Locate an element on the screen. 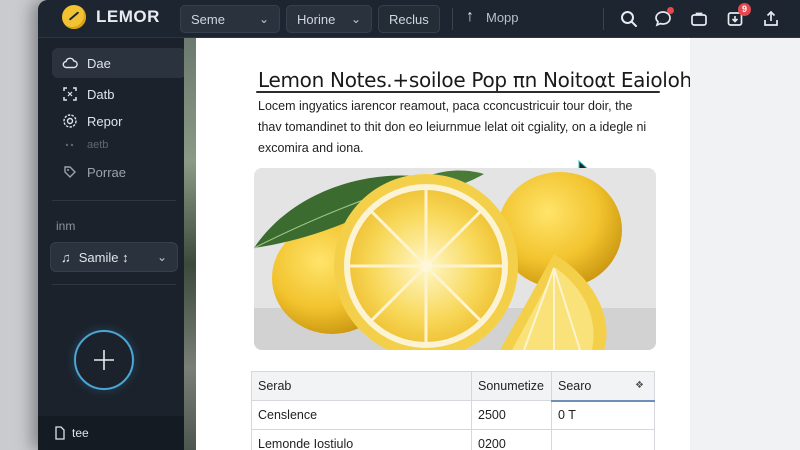 Image resolution: width=800 pixels, height=450 pixels. tag-icon is located at coordinates (70, 172).